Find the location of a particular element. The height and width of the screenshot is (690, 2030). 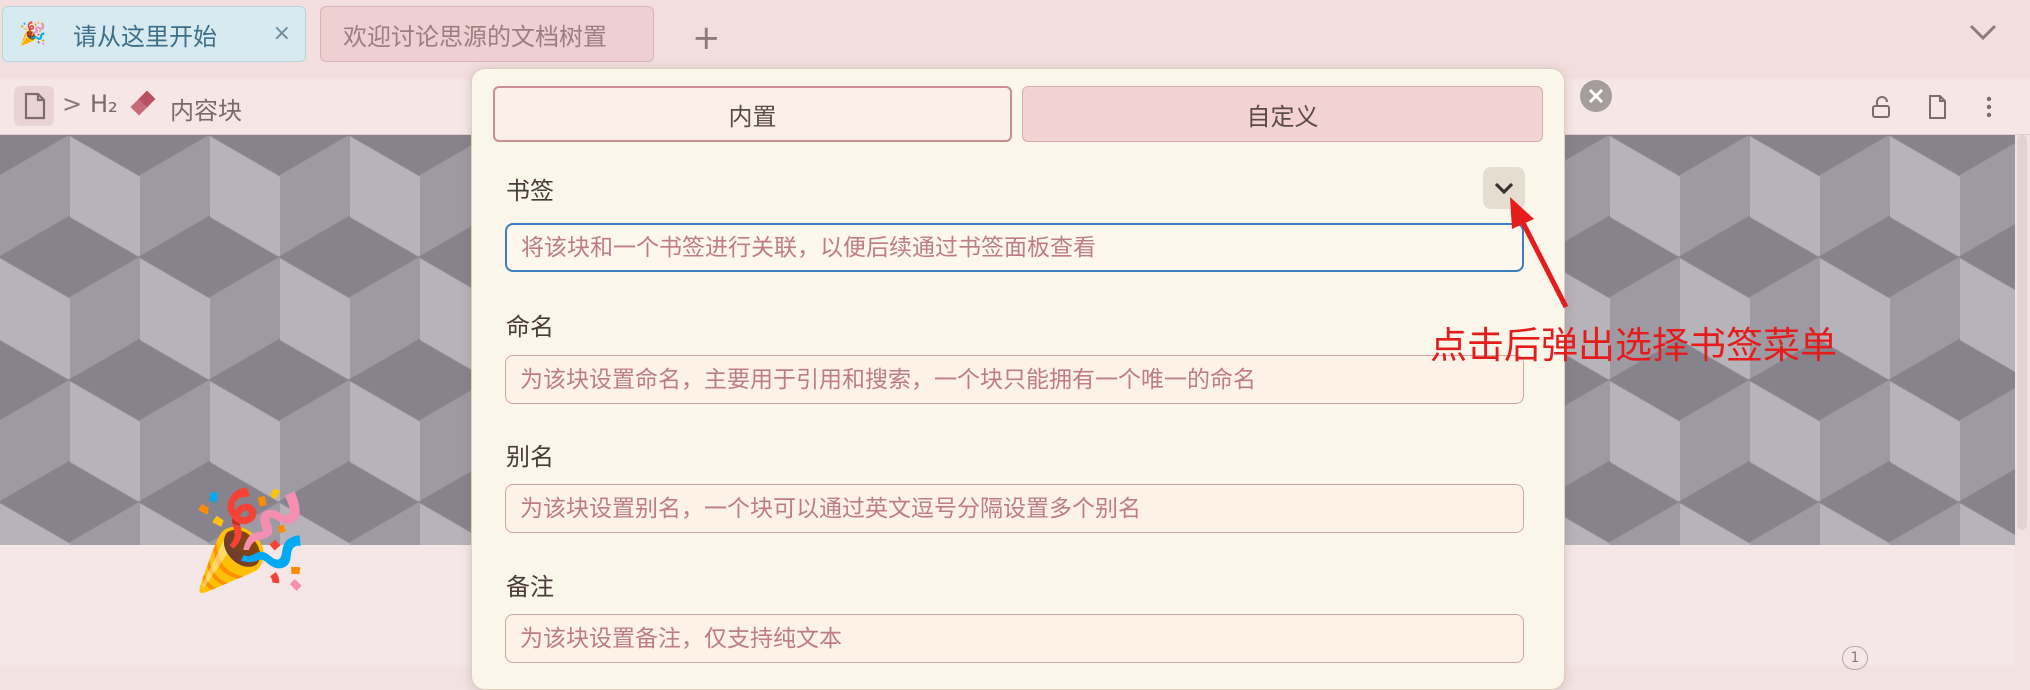

page-counter: 1 is located at coordinates (1855, 658).